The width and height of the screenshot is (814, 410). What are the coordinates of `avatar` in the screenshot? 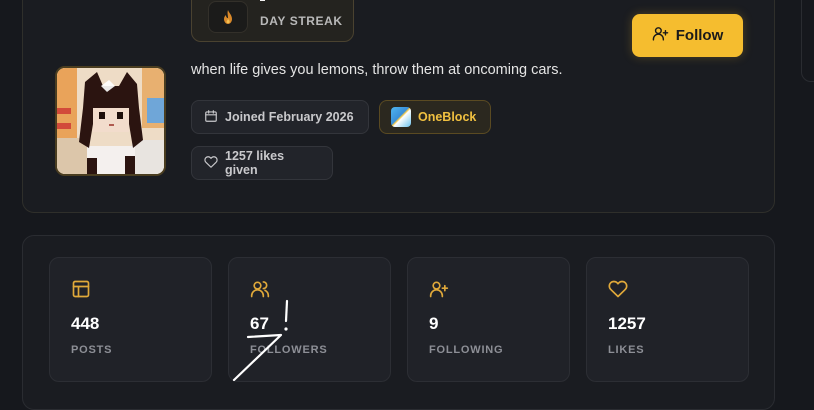 It's located at (110, 121).